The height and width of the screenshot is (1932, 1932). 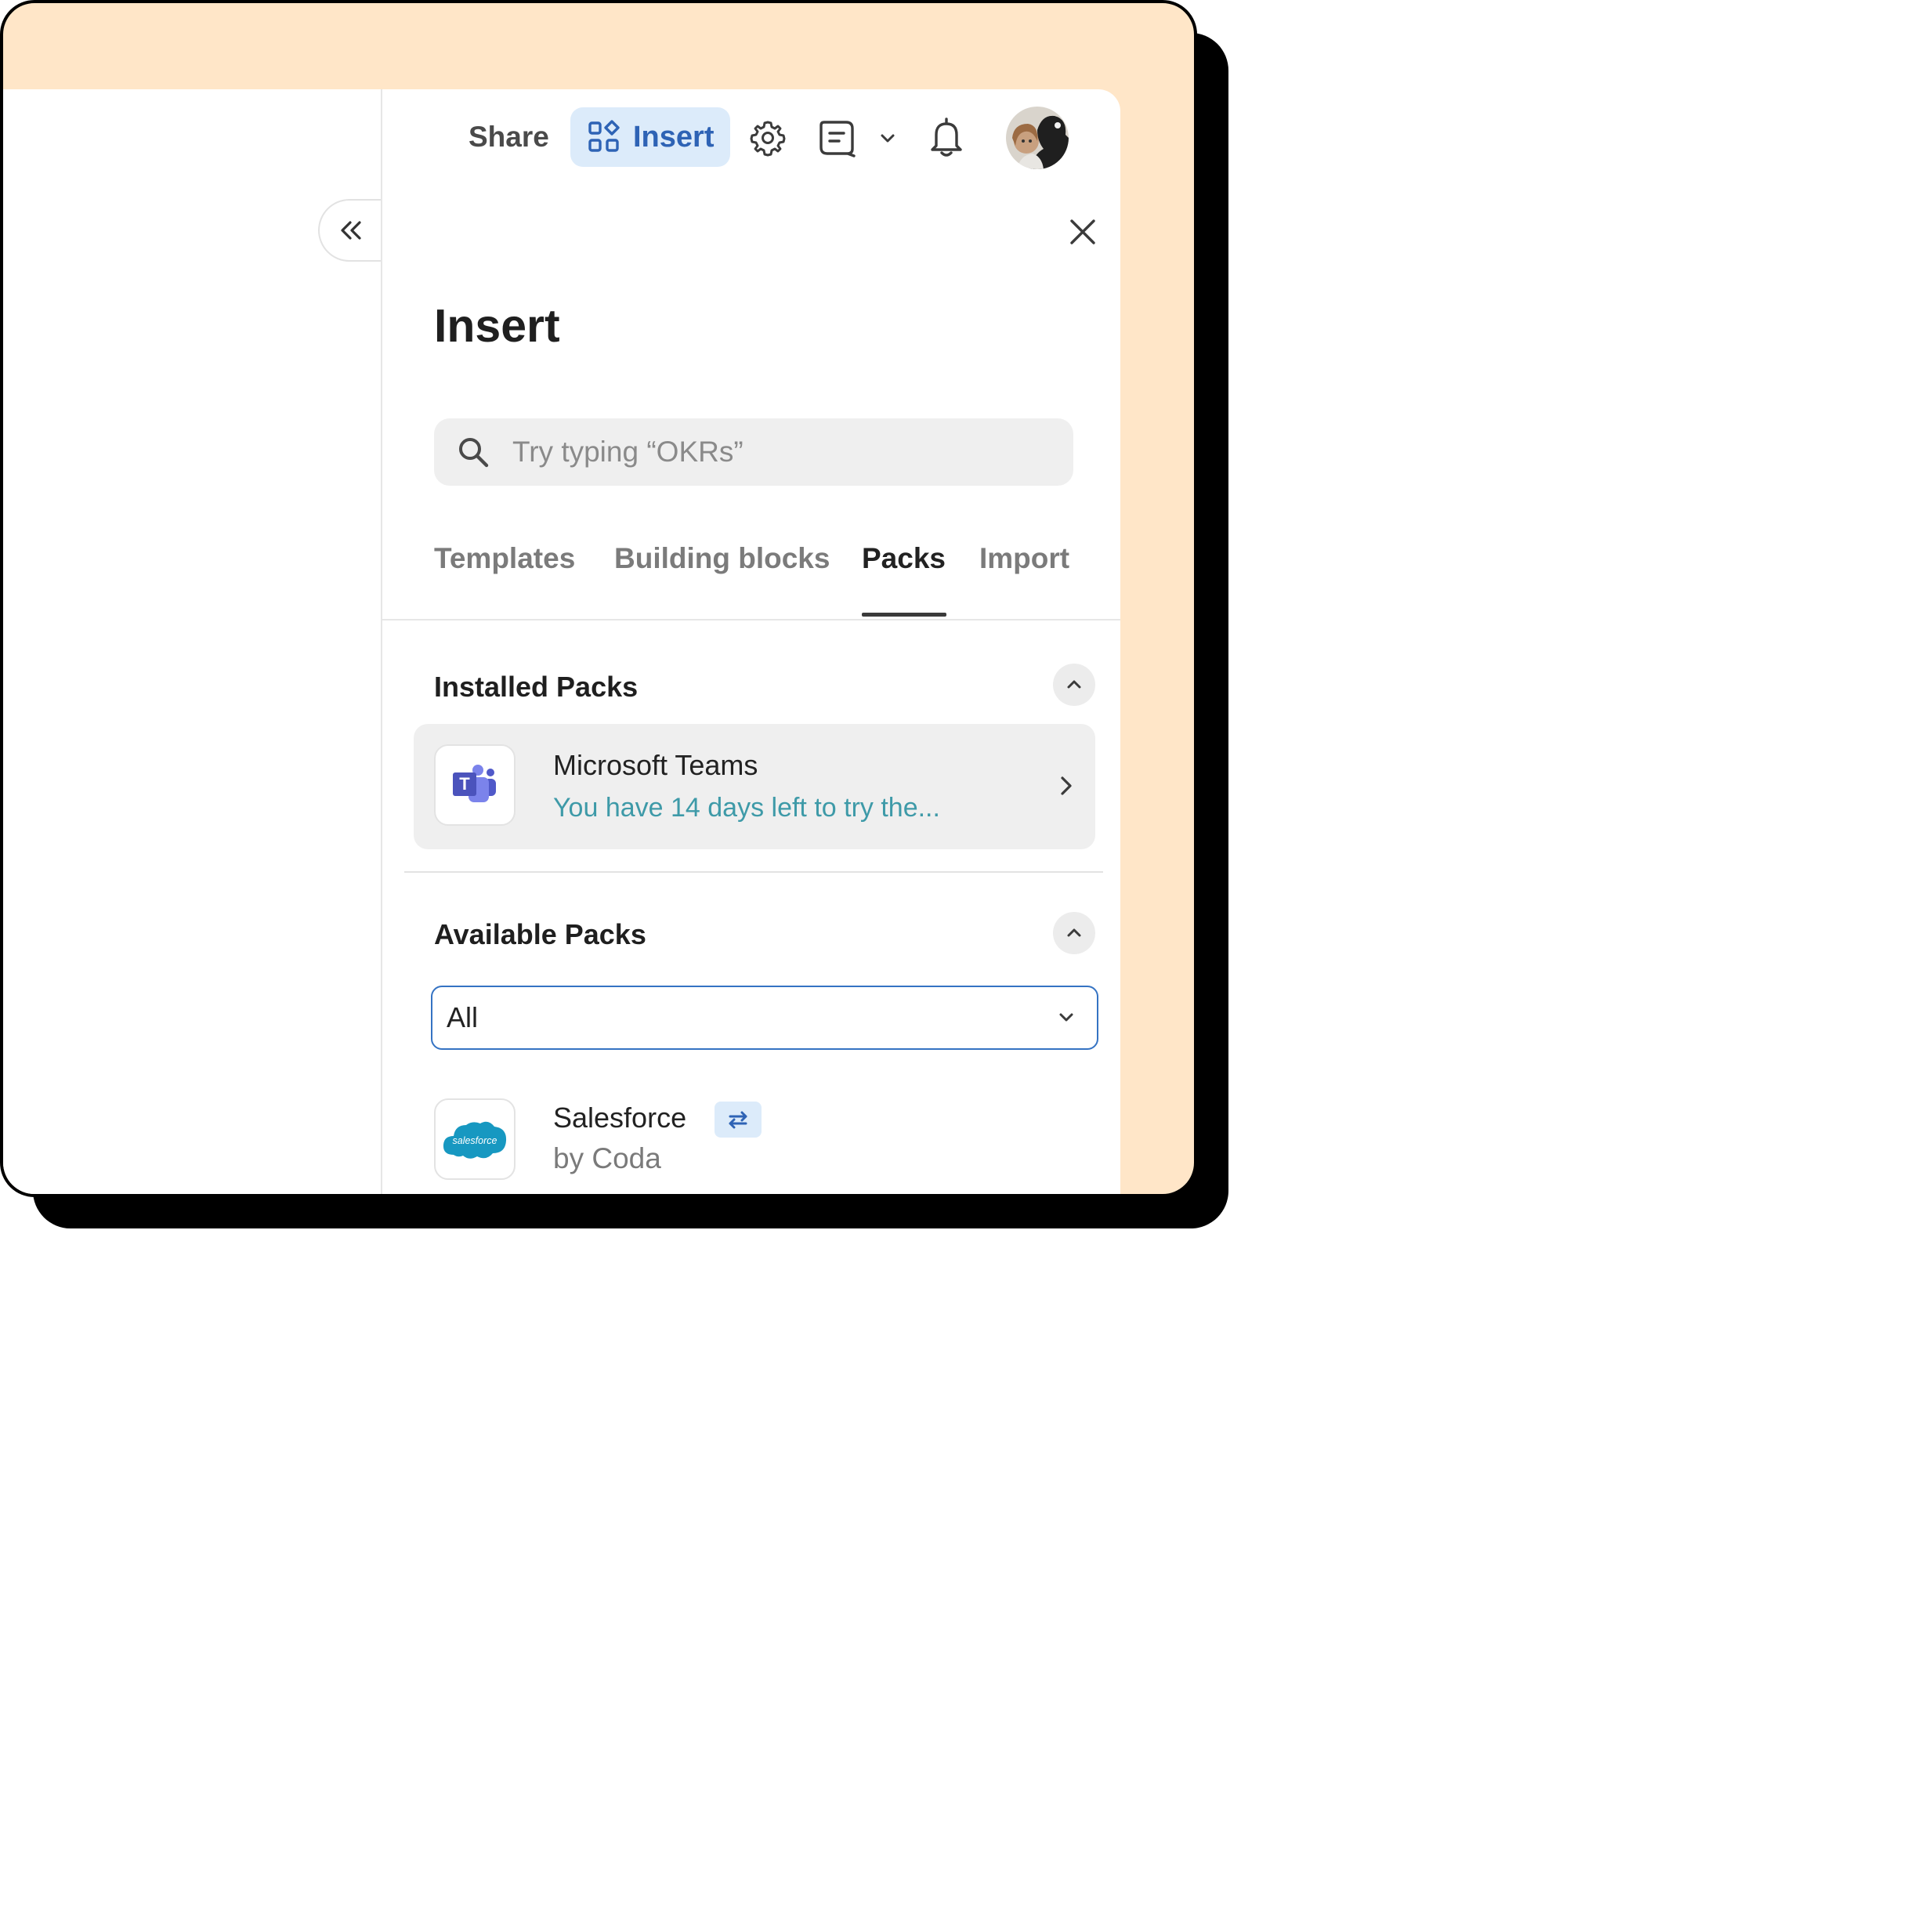 I want to click on avatar, so click(x=1037, y=138).